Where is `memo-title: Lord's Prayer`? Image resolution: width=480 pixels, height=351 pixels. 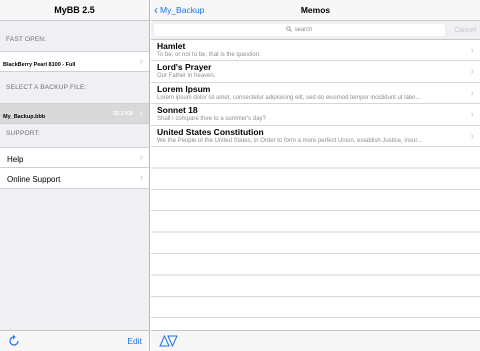
memo-title: Lord's Prayer is located at coordinates (184, 67).